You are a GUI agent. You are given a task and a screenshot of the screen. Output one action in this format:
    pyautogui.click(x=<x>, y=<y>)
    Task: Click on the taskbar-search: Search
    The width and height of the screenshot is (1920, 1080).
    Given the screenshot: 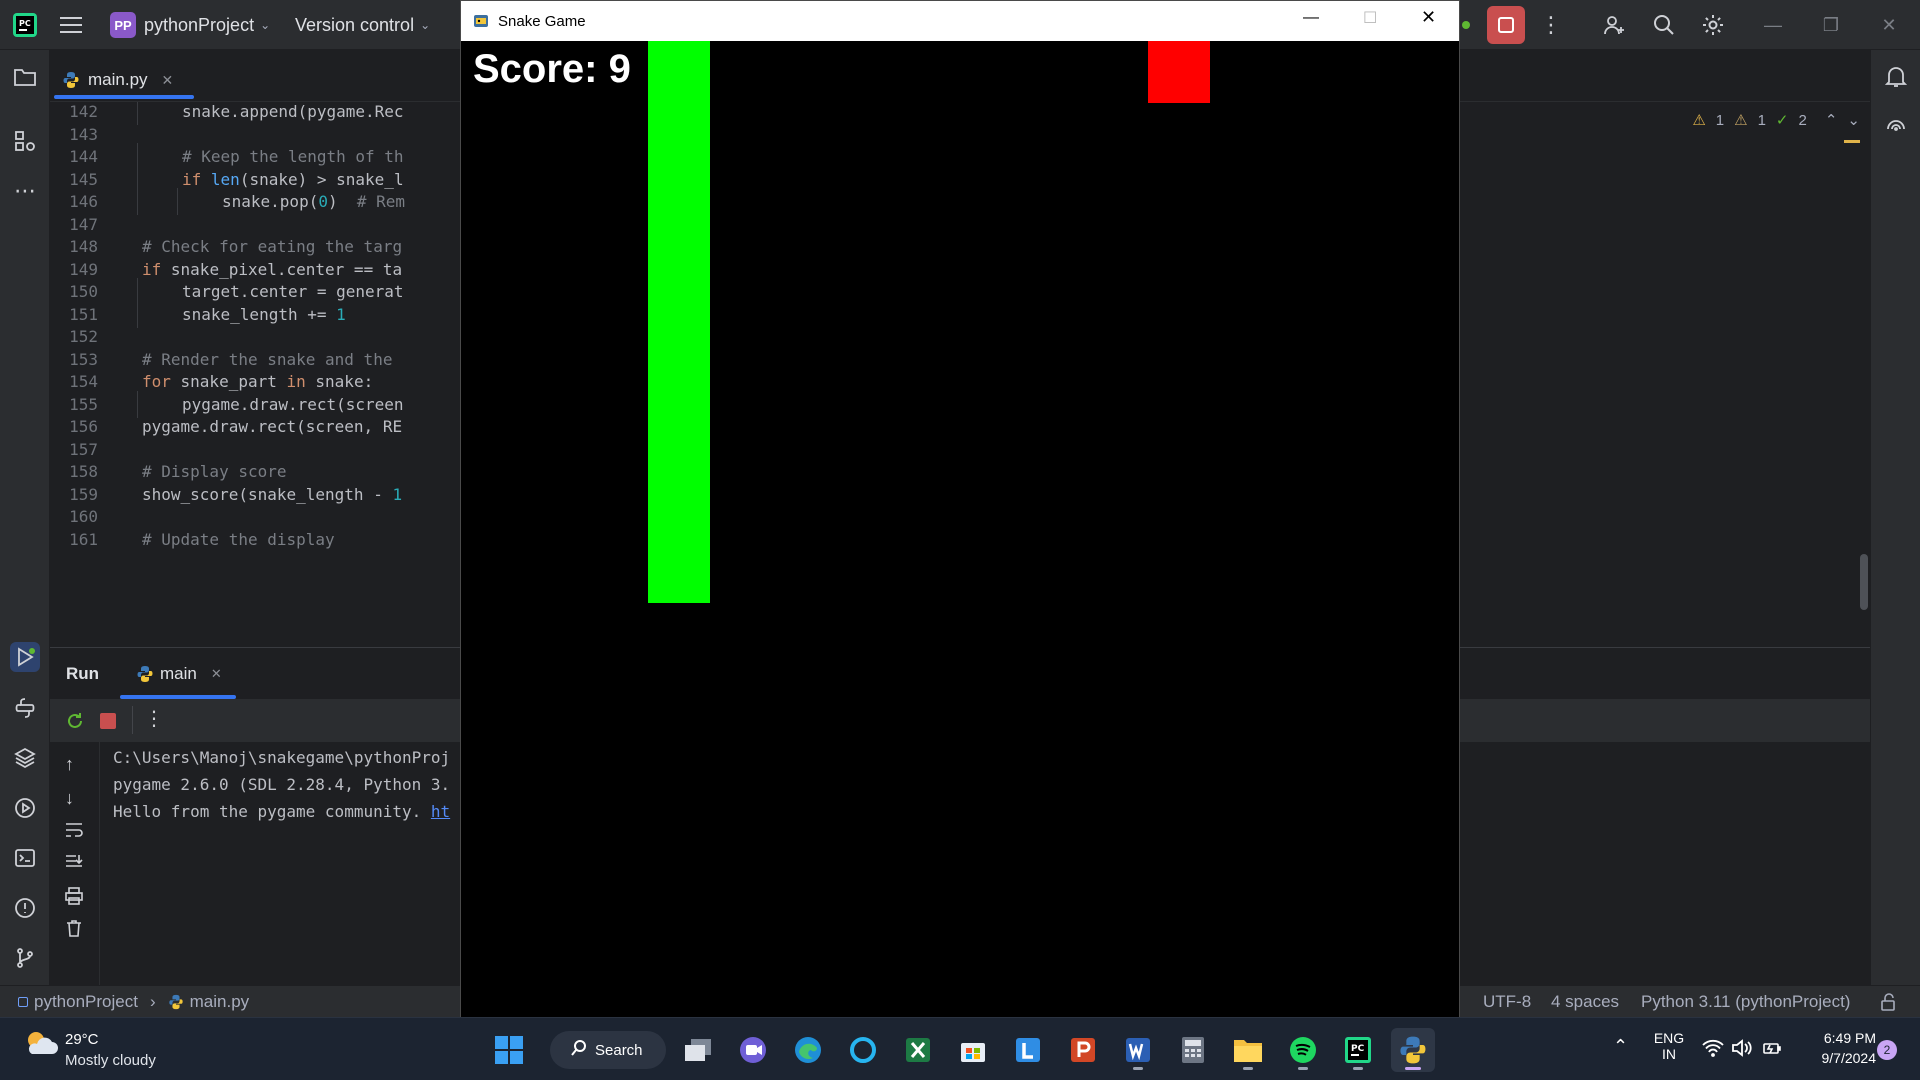 What is the action you would take?
    pyautogui.click(x=608, y=1050)
    